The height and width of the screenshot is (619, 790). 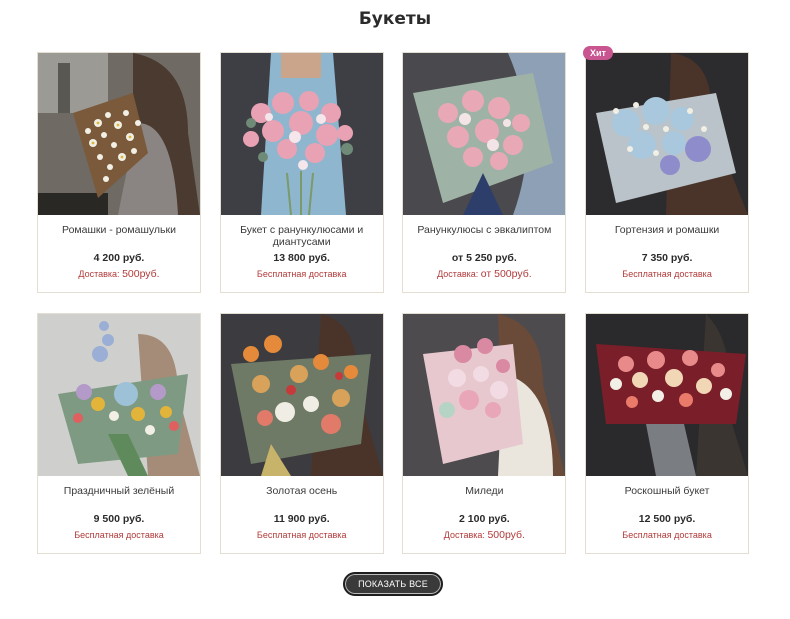 I want to click on product-name: Золотая осень, so click(x=302, y=494).